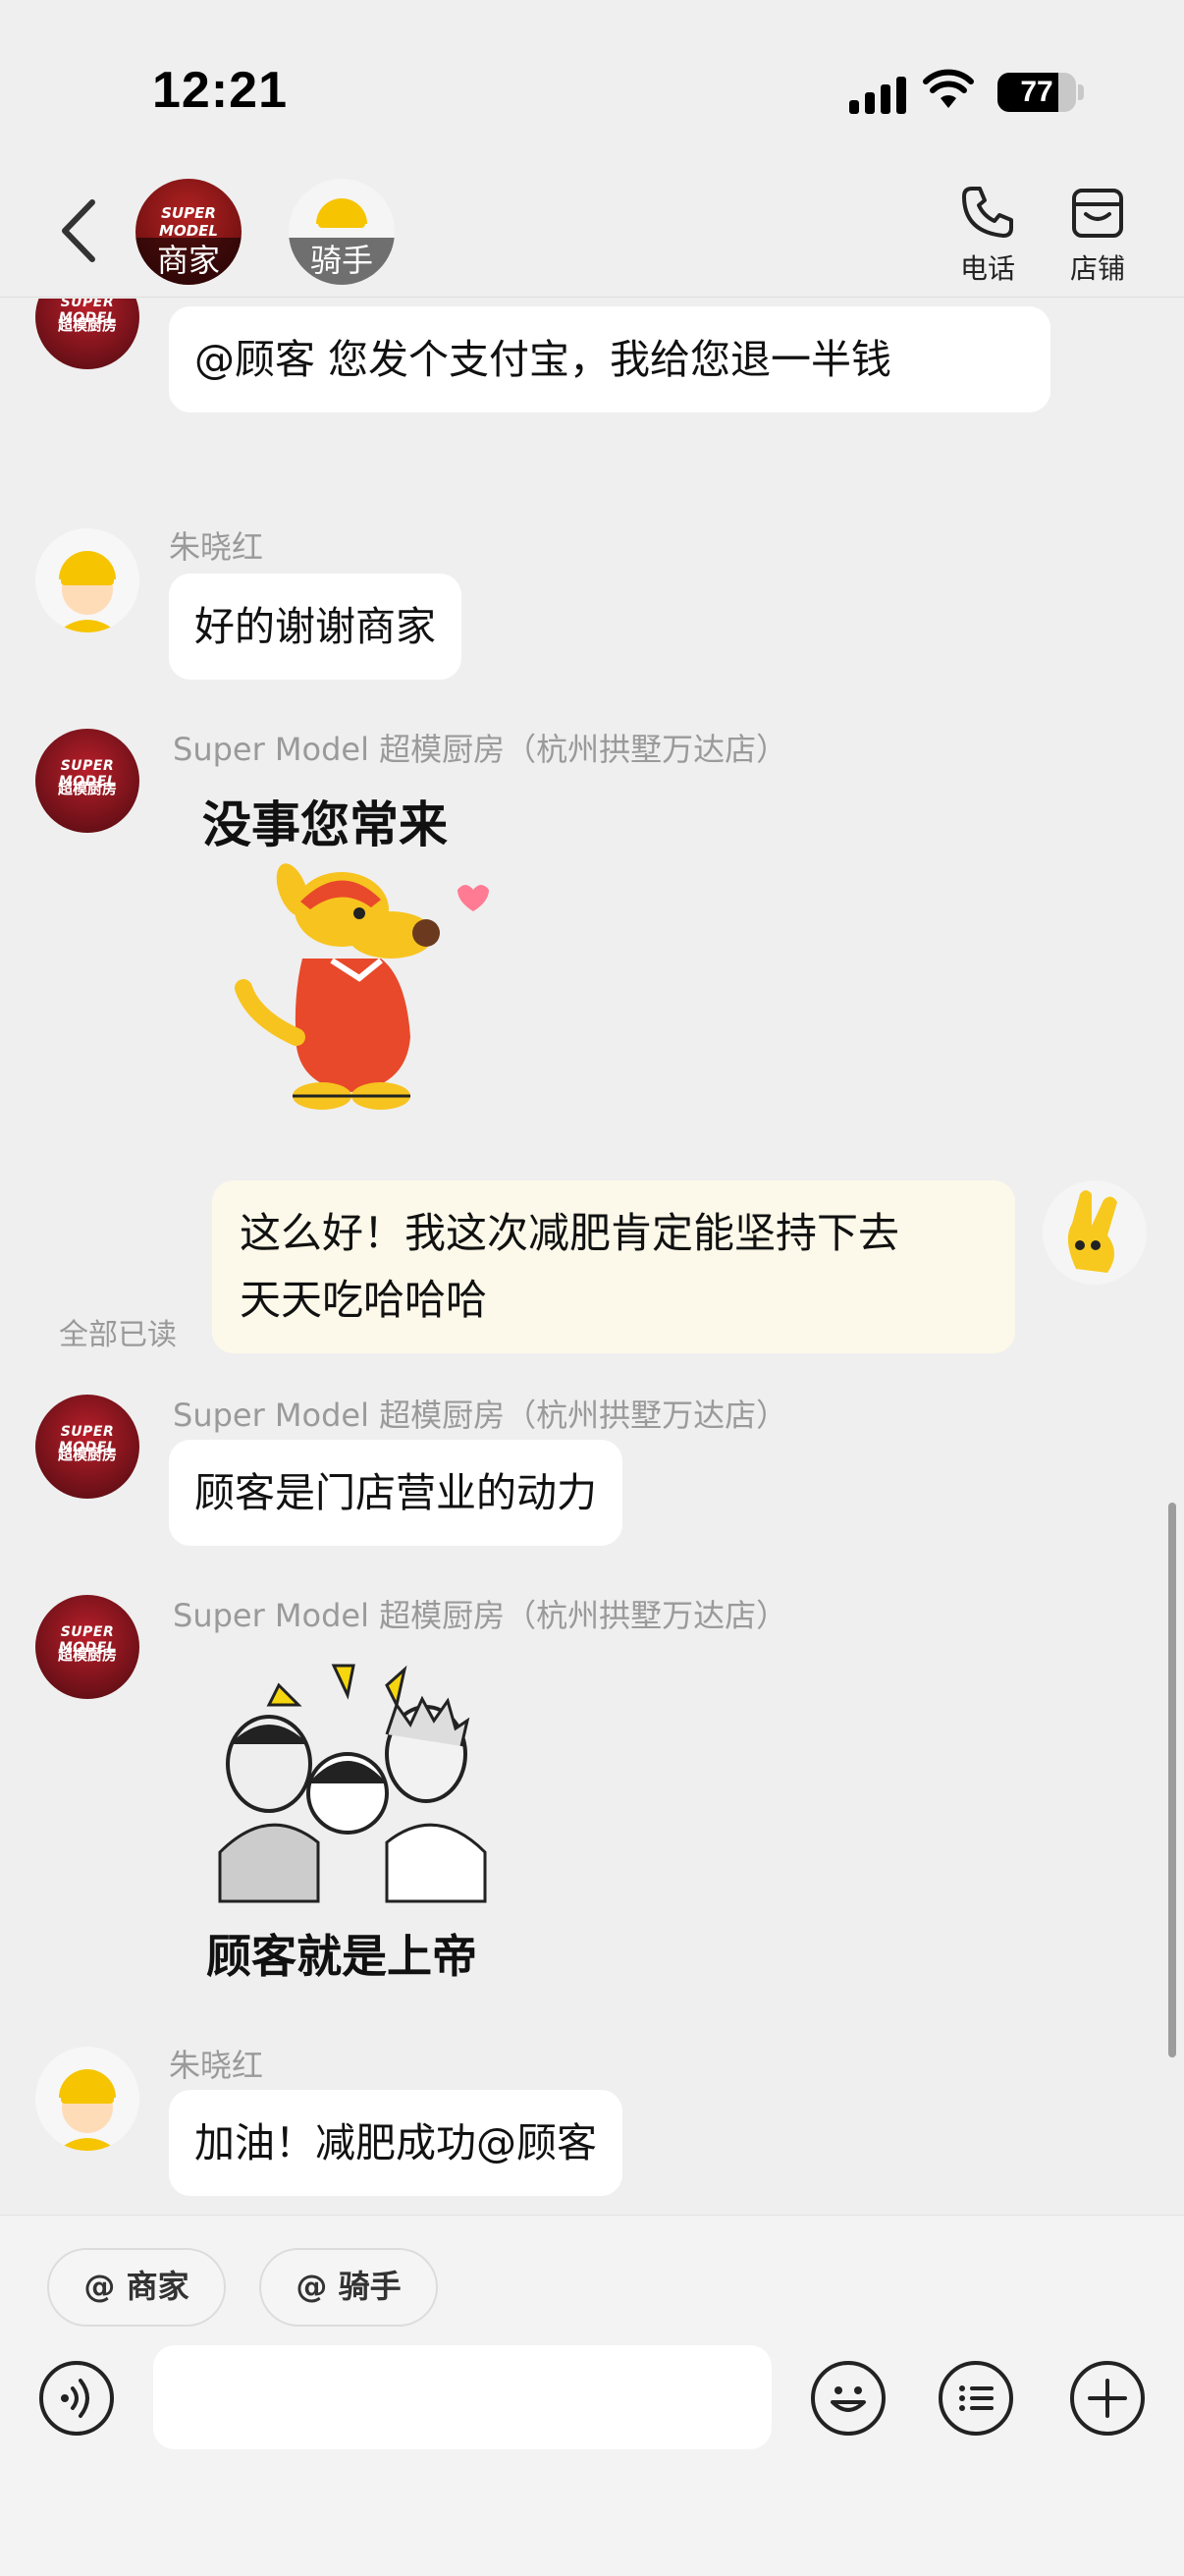 The width and height of the screenshot is (1184, 2576). Describe the element at coordinates (189, 222) in the screenshot. I see `merchant-logo: SUPER MODEL` at that location.